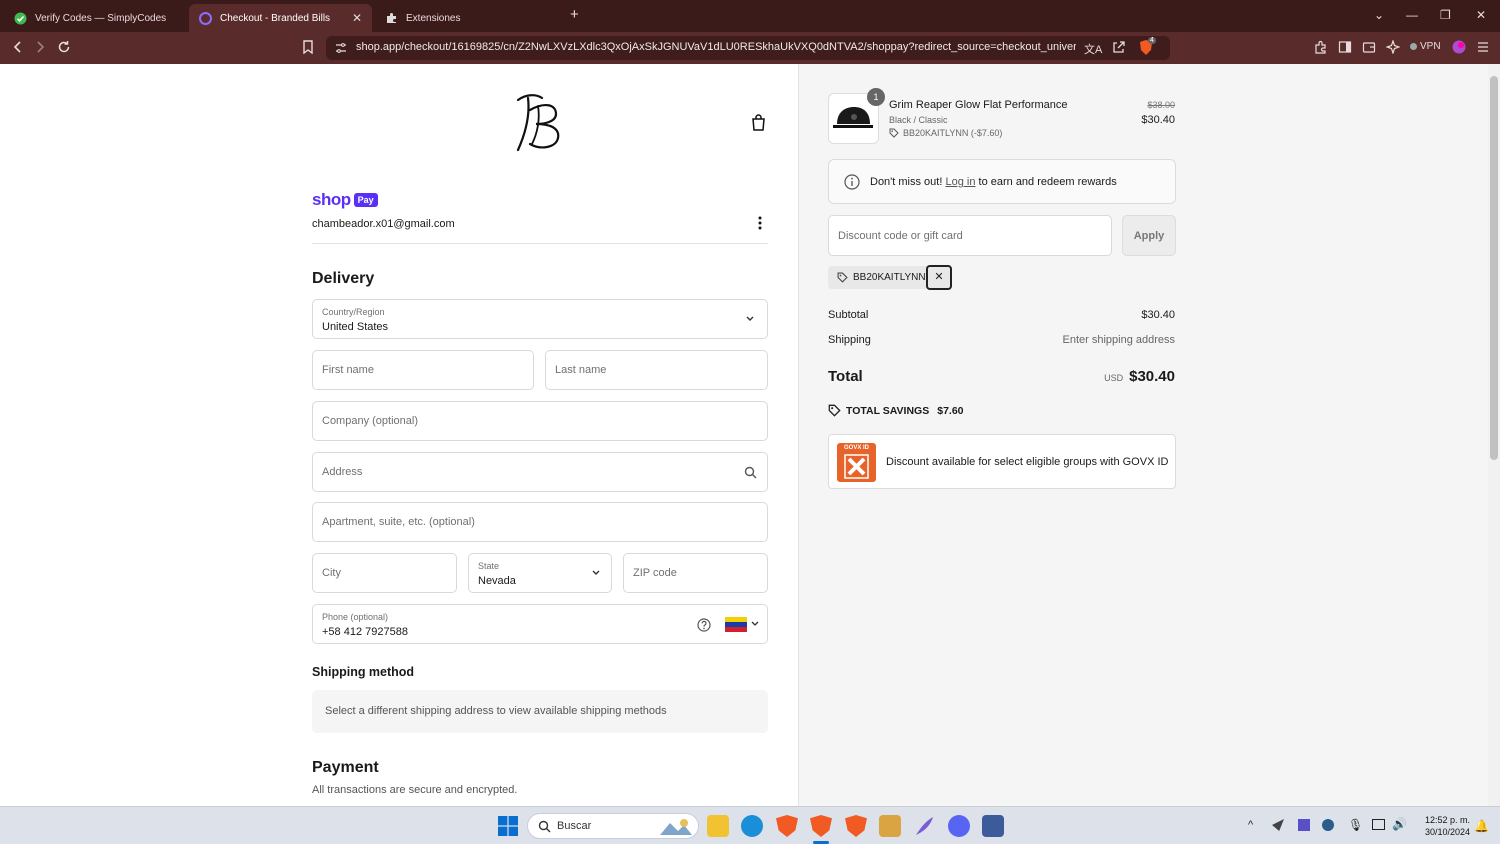 The image size is (1500, 844). Describe the element at coordinates (760, 223) in the screenshot. I see `more-options-icon` at that location.